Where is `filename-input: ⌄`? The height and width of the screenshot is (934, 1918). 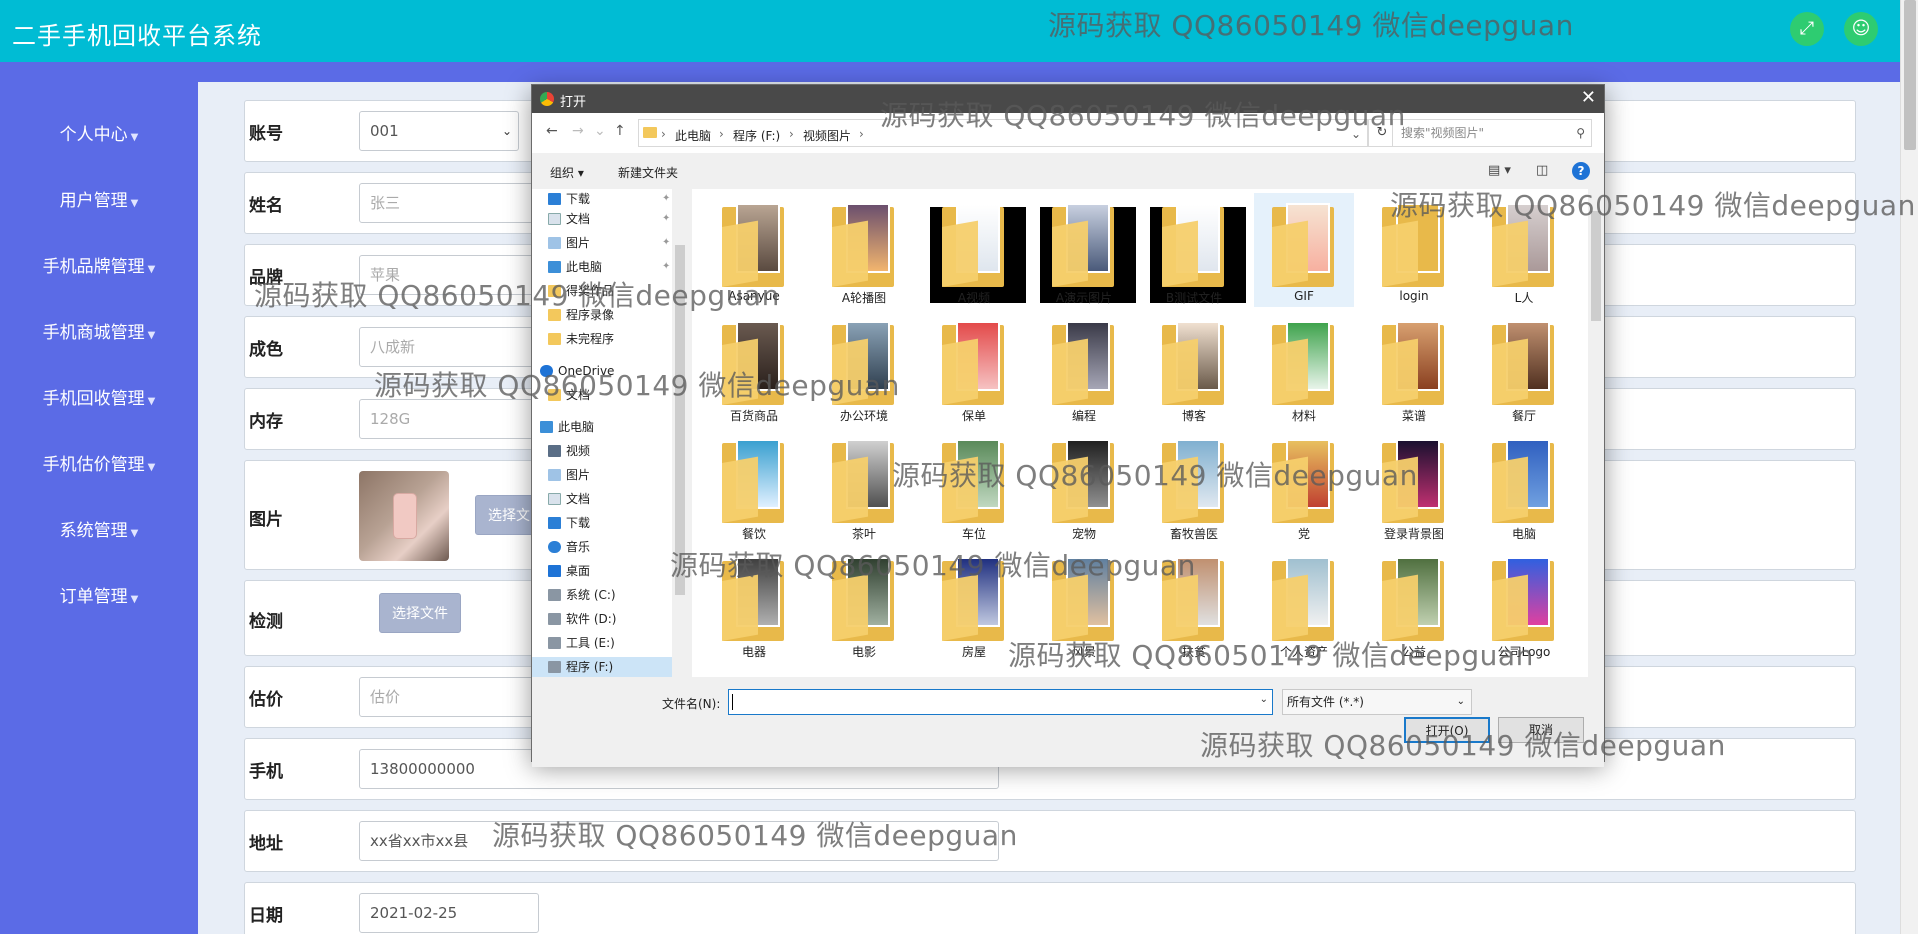
filename-input: ⌄ is located at coordinates (1000, 702).